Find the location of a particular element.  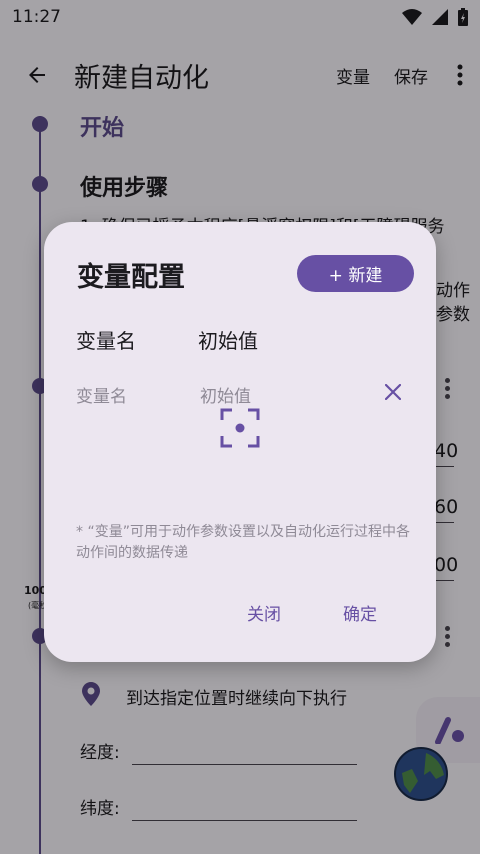

delete-variable-button is located at coordinates (393, 392).